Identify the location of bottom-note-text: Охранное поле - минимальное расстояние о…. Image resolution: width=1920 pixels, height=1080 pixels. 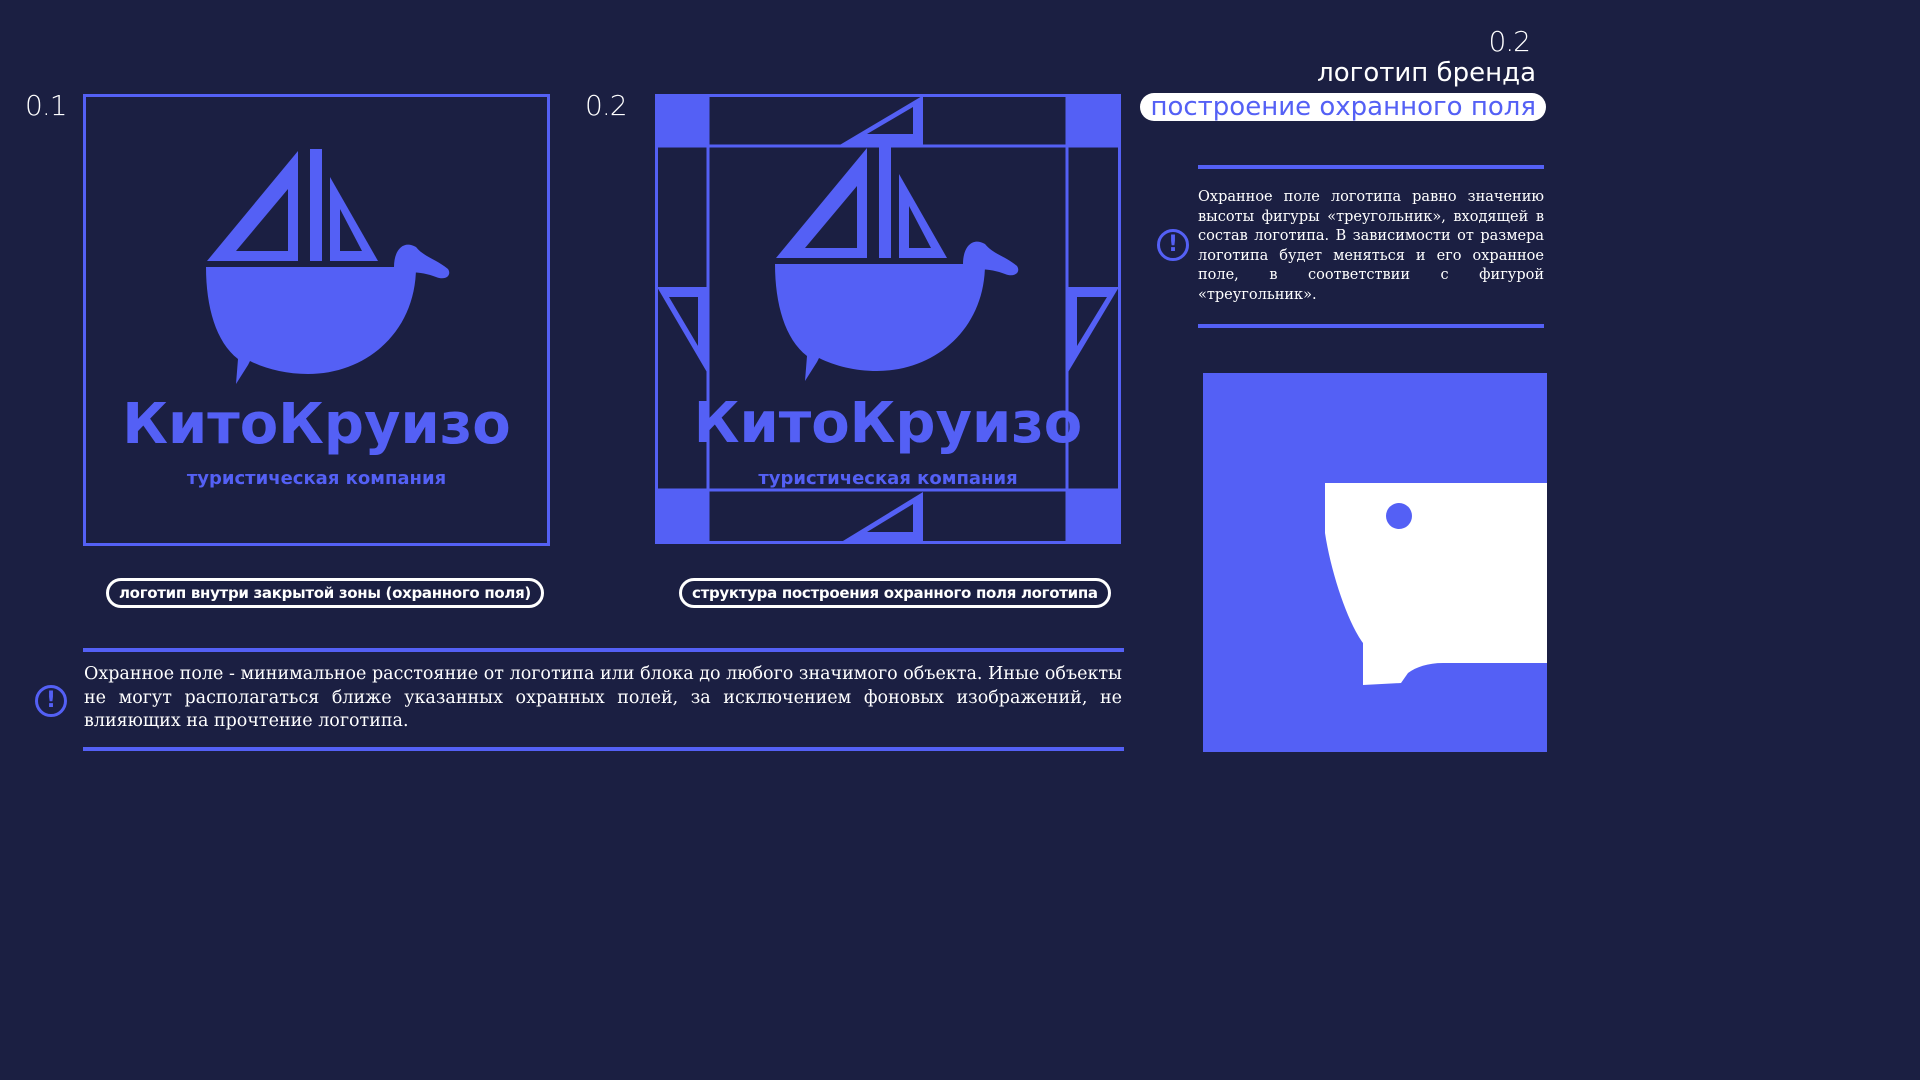
(603, 697).